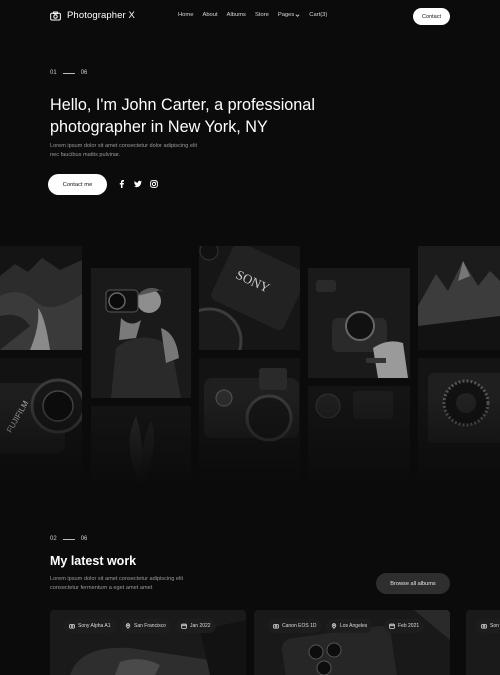 This screenshot has width=500, height=675. I want to click on date-chip: Jan 2022, so click(196, 626).